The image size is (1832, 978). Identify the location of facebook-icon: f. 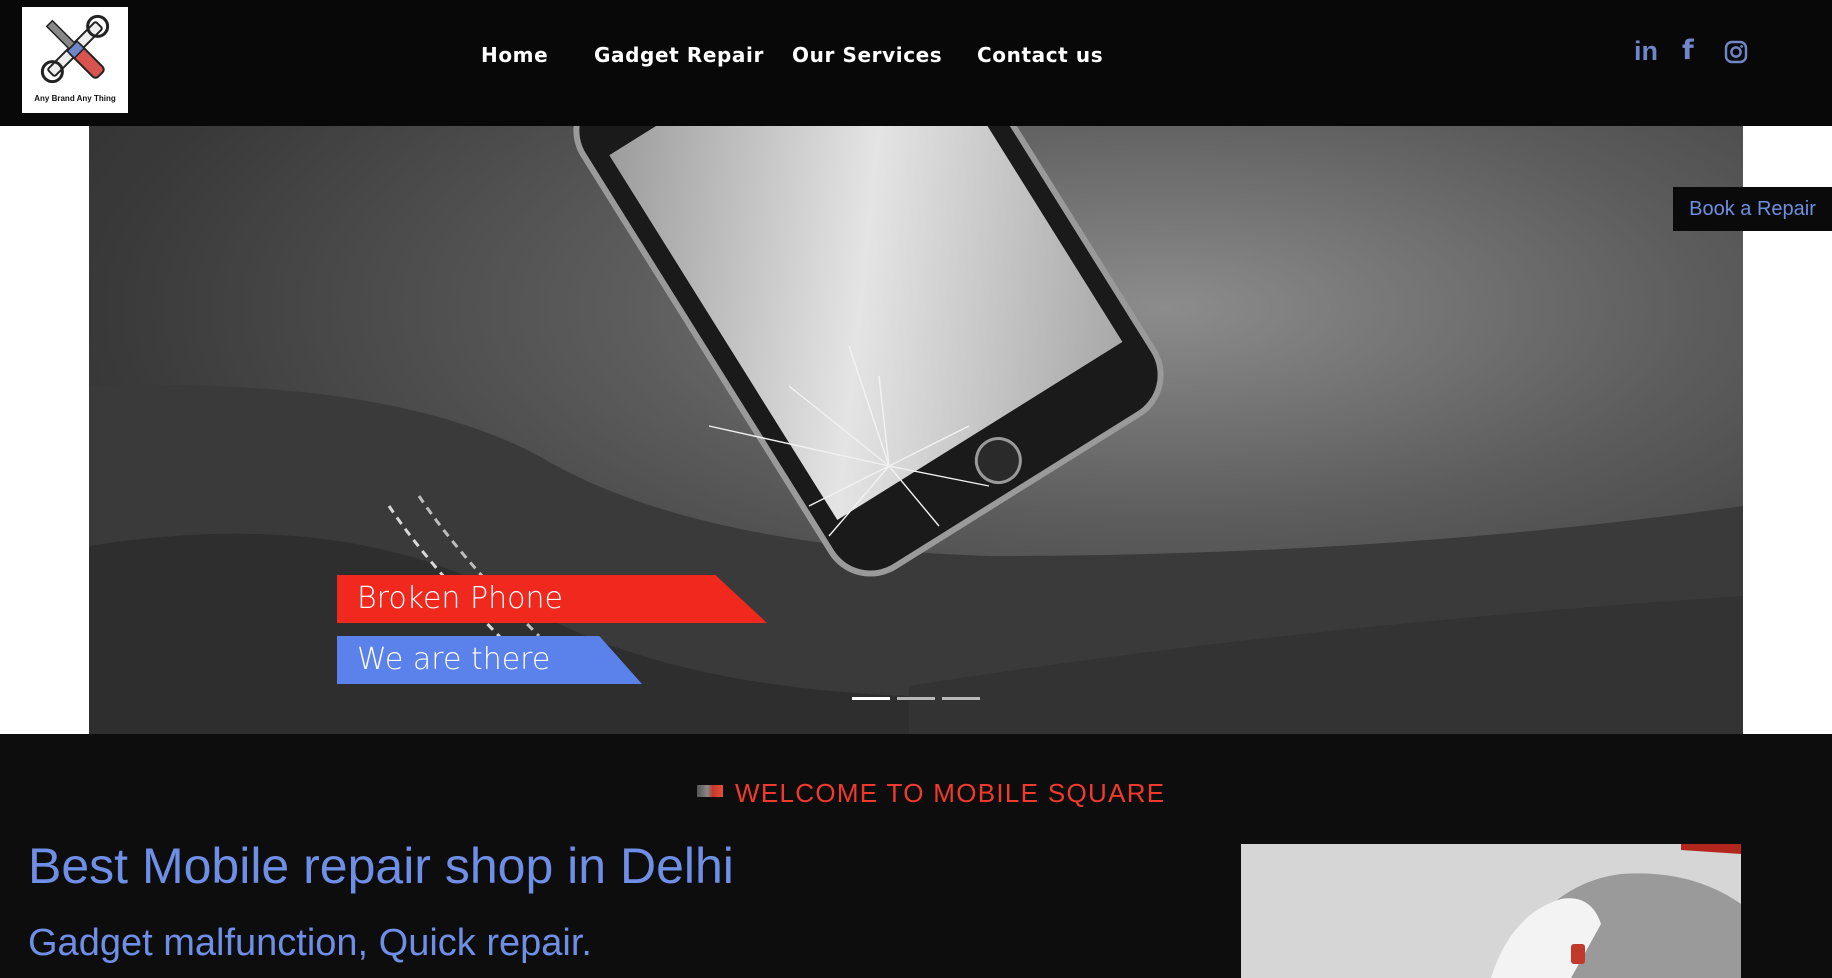
(1688, 50).